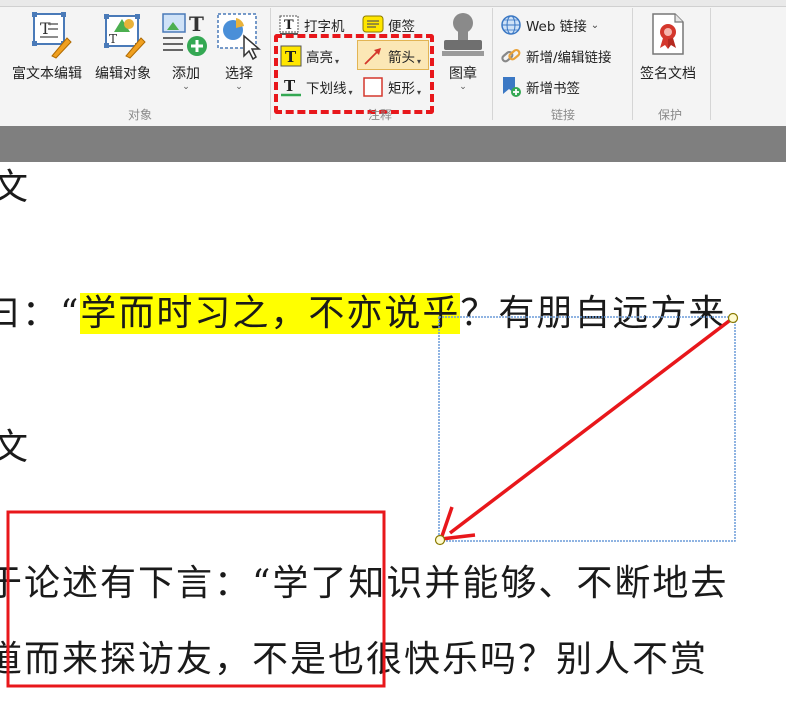 The width and height of the screenshot is (786, 720). I want to click on arrow-annotation-line, so click(591, 425).